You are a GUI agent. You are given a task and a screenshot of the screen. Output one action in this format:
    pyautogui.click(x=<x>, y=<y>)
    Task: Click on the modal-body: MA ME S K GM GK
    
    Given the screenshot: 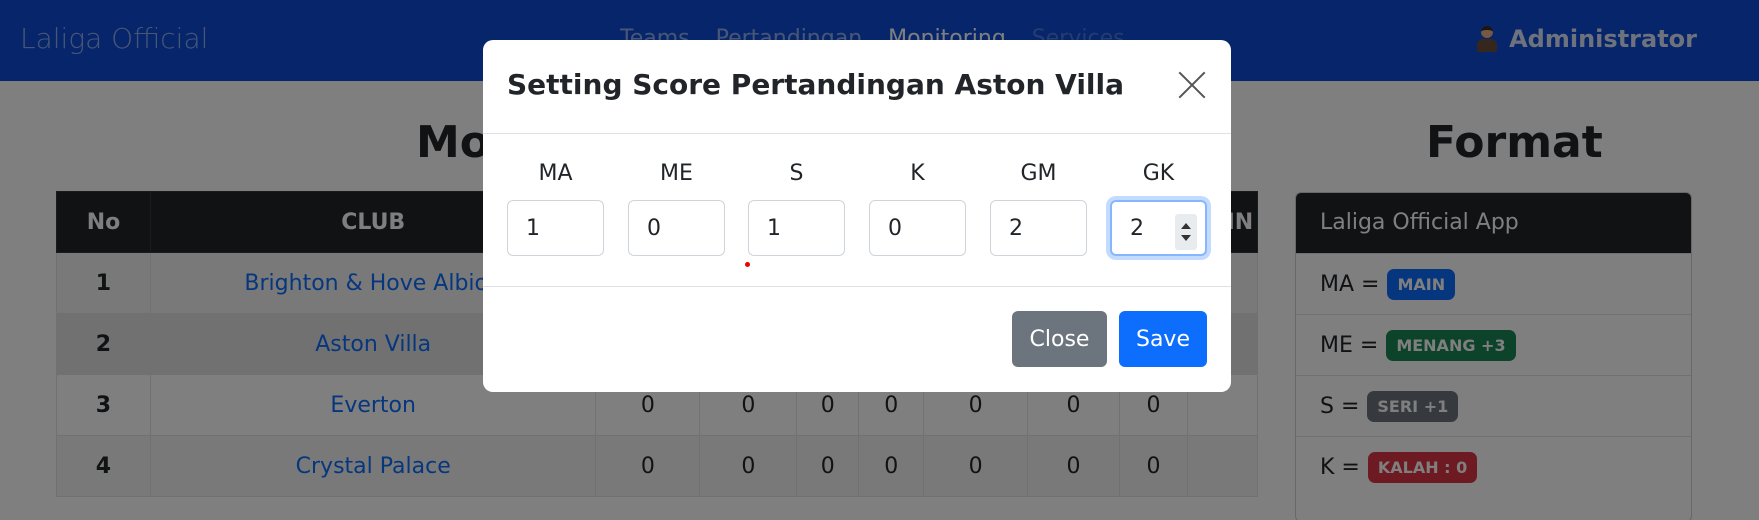 What is the action you would take?
    pyautogui.click(x=857, y=210)
    